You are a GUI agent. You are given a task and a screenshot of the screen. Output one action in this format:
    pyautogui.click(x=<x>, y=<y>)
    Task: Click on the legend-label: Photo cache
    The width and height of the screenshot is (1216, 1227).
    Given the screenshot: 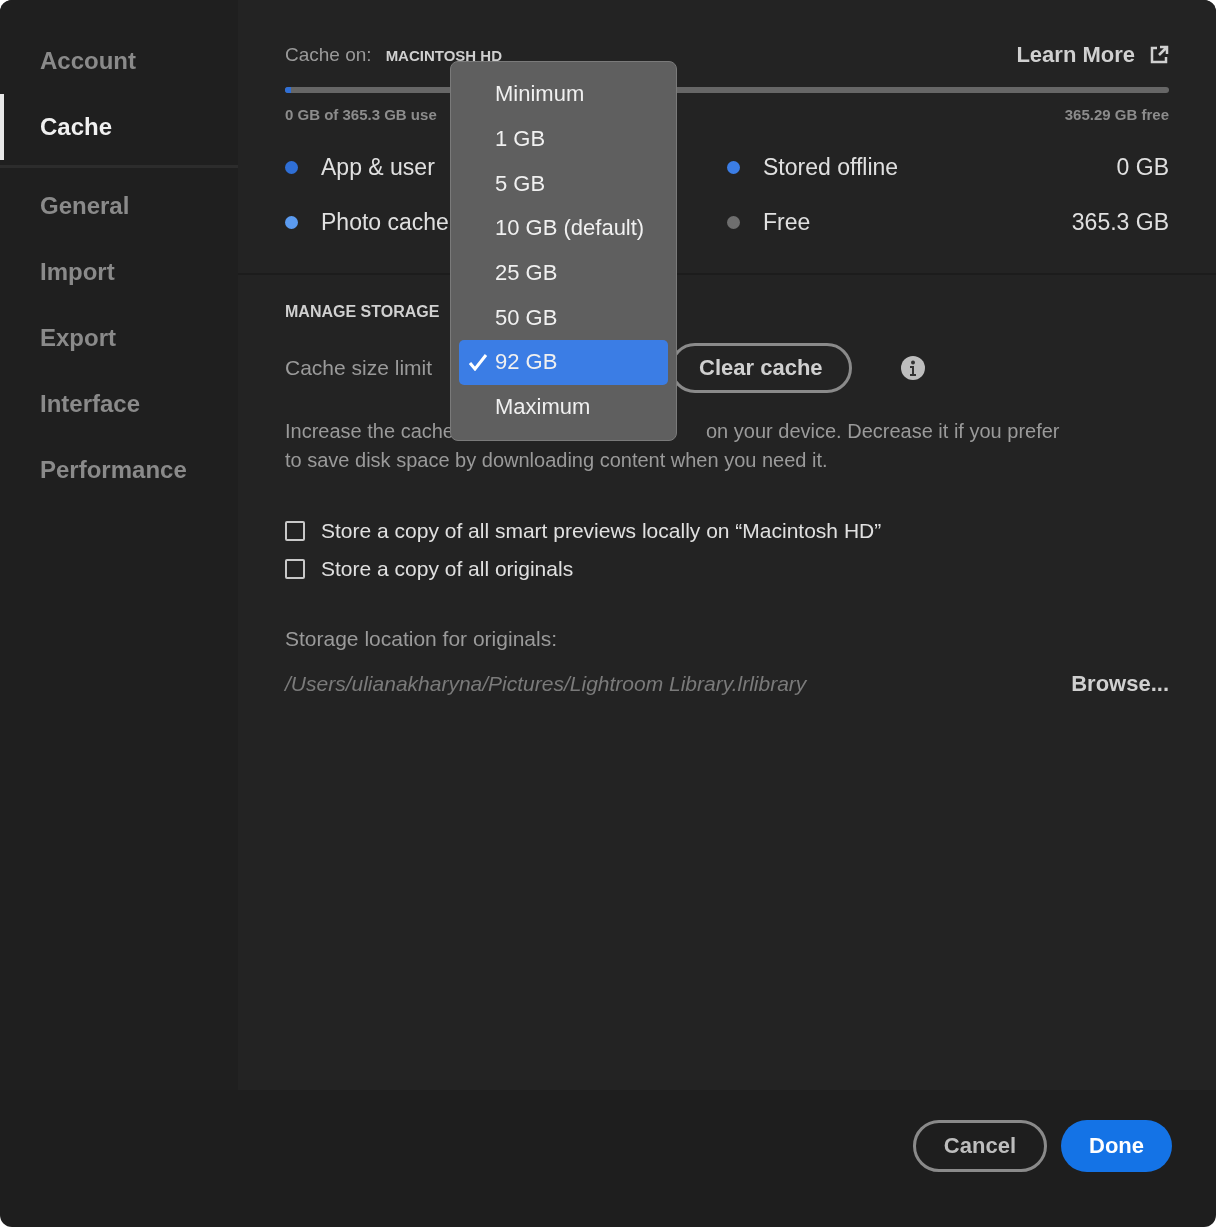 What is the action you would take?
    pyautogui.click(x=385, y=222)
    